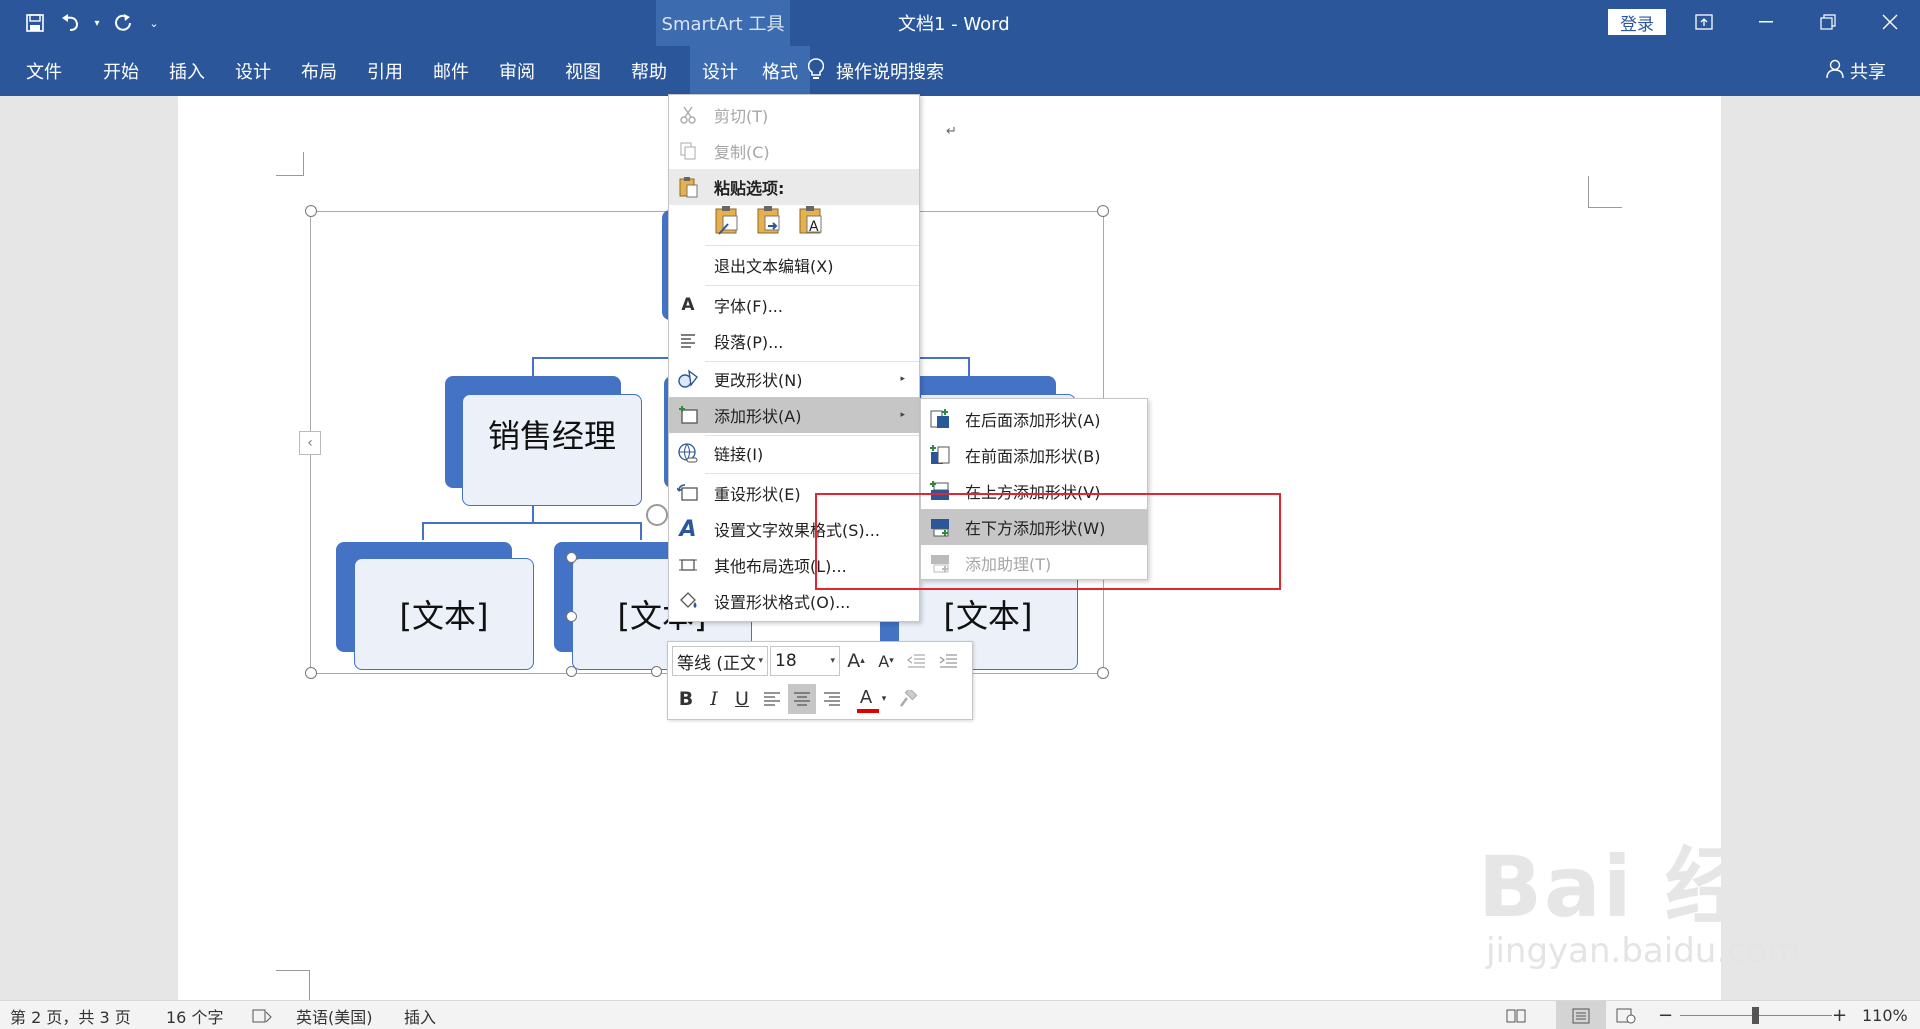 Image resolution: width=1920 pixels, height=1029 pixels. What do you see at coordinates (902, 379) in the screenshot?
I see `submenu-arrow-icon: ▸` at bounding box center [902, 379].